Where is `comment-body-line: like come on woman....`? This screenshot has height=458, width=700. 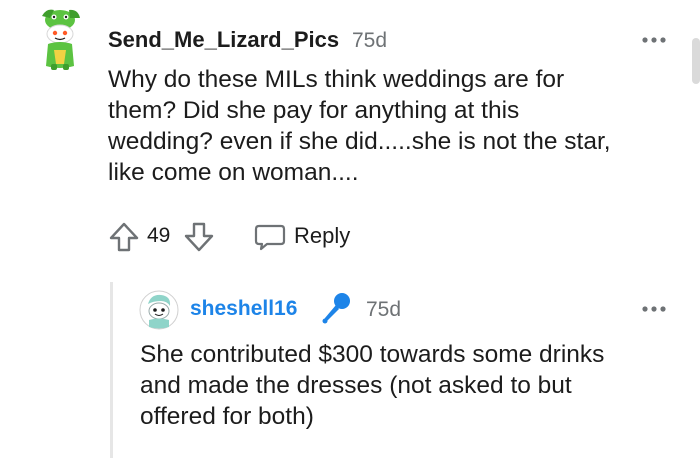 comment-body-line: like come on woman.... is located at coordinates (233, 172).